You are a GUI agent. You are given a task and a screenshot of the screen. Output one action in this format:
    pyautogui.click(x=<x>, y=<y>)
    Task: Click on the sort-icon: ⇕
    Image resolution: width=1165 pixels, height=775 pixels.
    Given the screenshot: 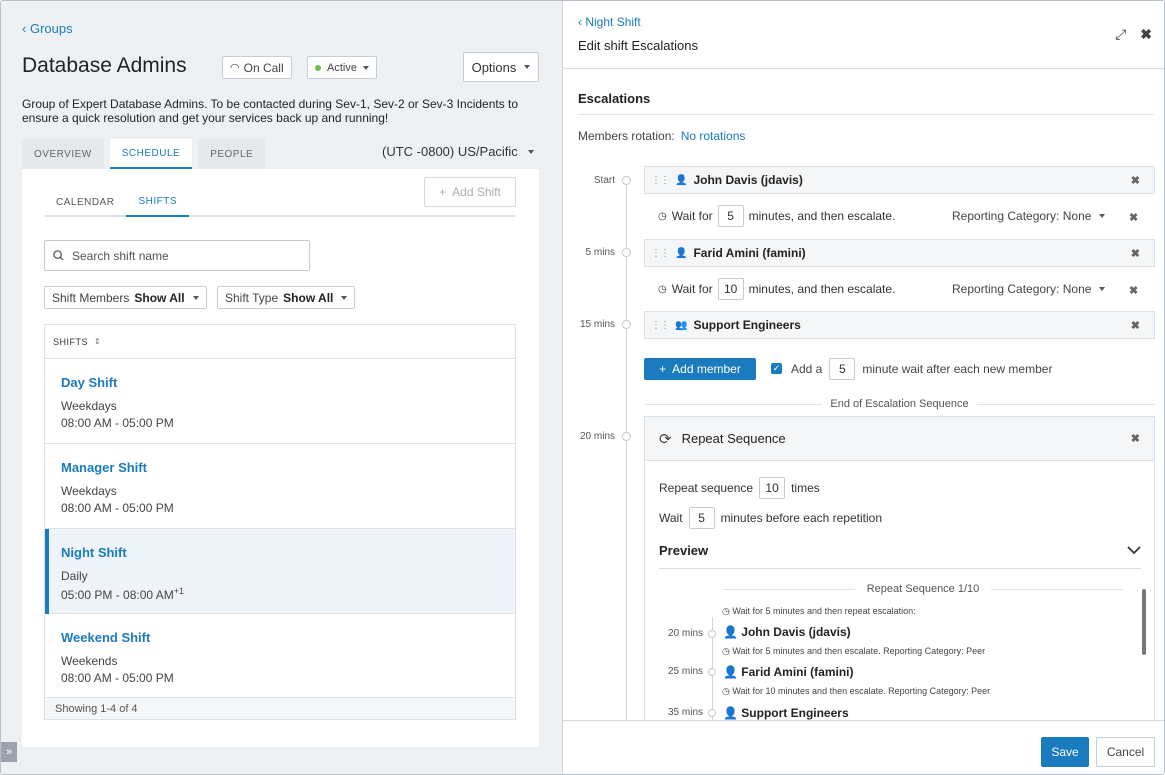 What is the action you would take?
    pyautogui.click(x=98, y=341)
    